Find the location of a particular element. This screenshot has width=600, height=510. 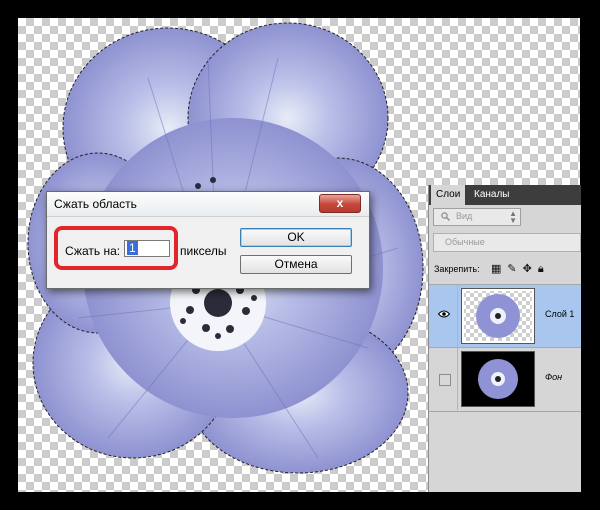

ok-button: OK is located at coordinates (296, 237).